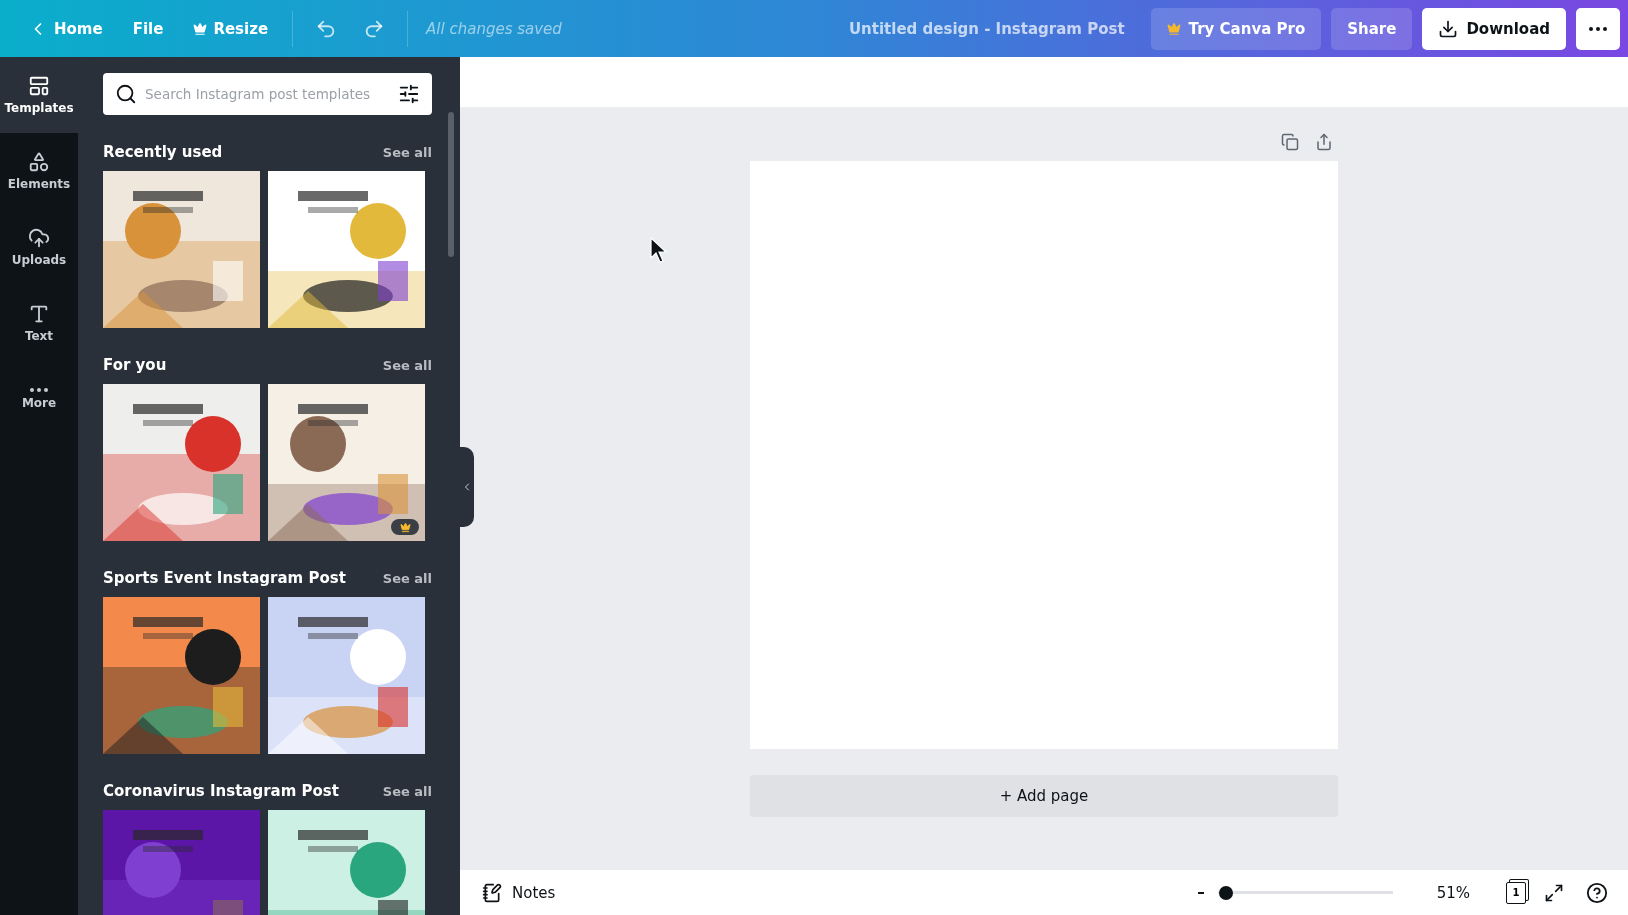 This screenshot has height=915, width=1628. What do you see at coordinates (1324, 142) in the screenshot?
I see `share-icon` at bounding box center [1324, 142].